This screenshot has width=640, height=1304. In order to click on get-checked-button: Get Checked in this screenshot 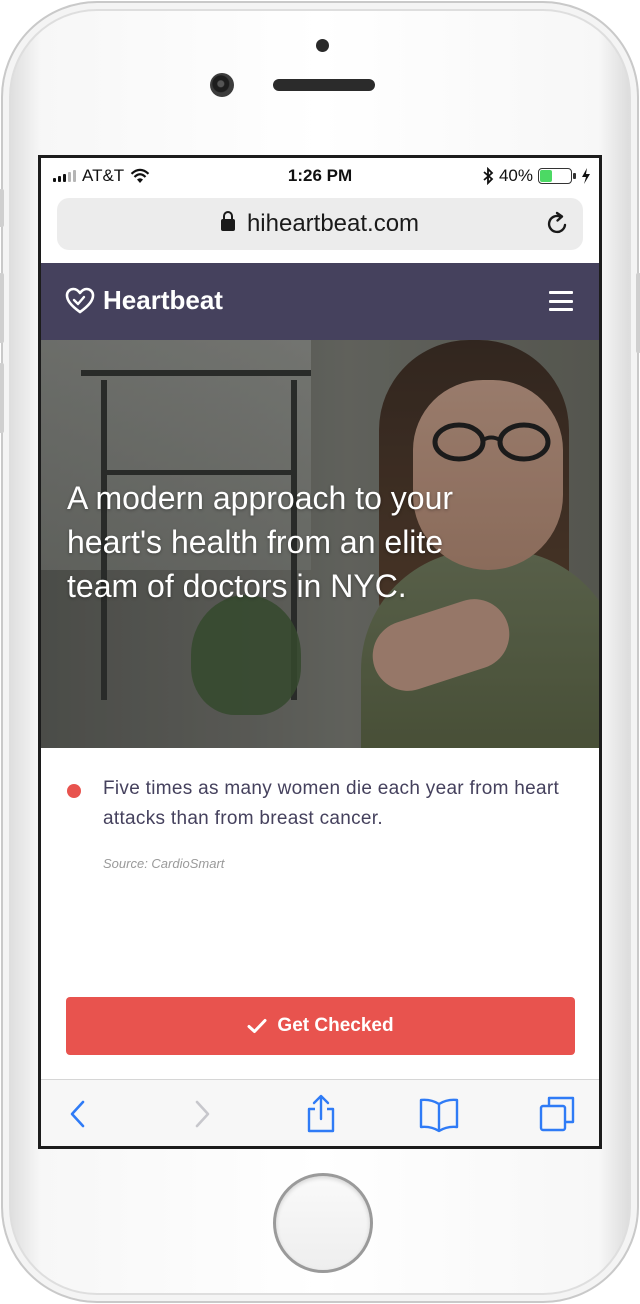, I will do `click(320, 1026)`.